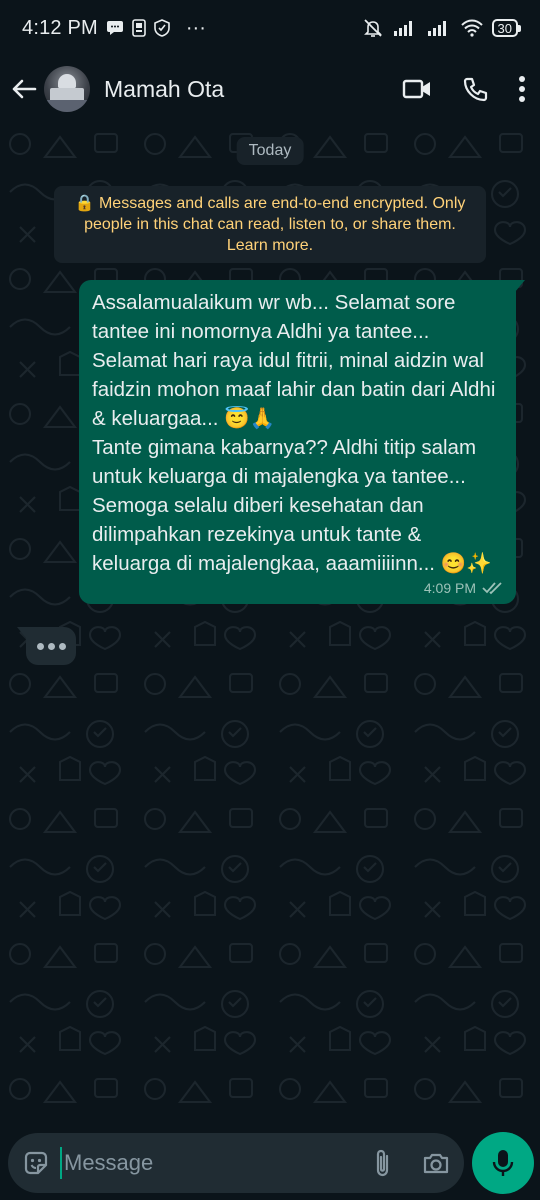 This screenshot has width=540, height=1200. I want to click on voice-record-button, so click(503, 1162).